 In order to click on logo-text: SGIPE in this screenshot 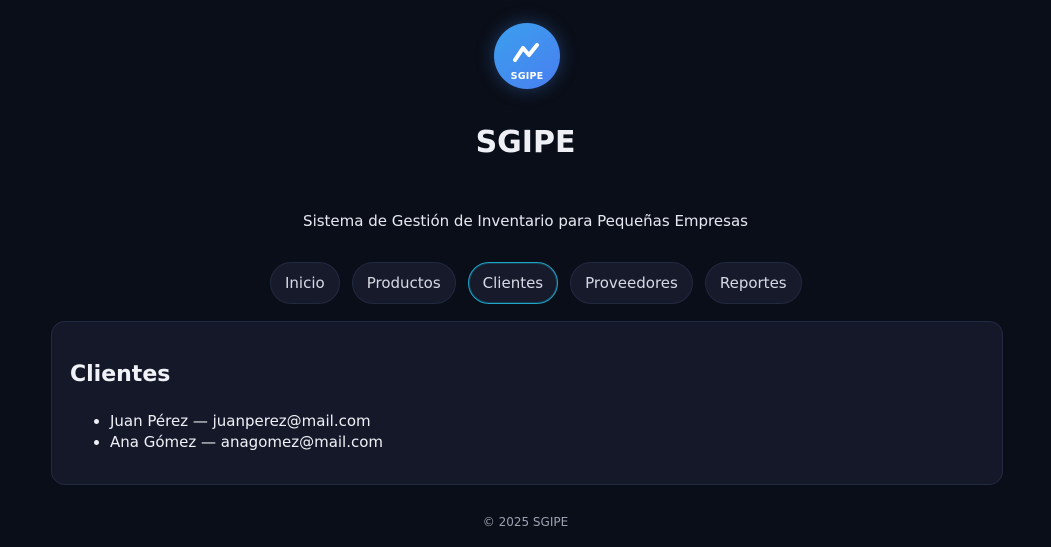, I will do `click(527, 76)`.